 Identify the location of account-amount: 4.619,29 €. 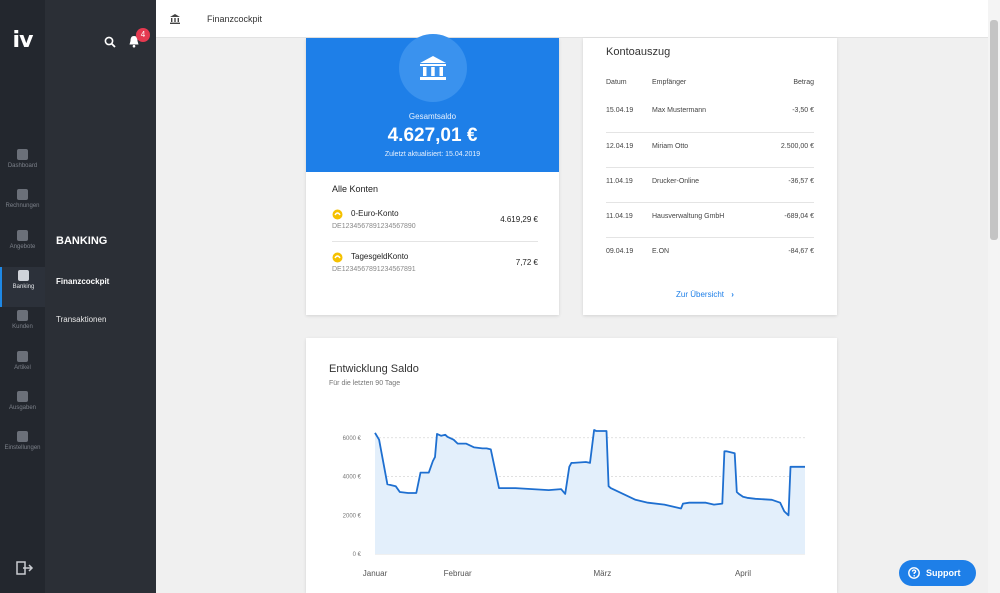
(519, 219).